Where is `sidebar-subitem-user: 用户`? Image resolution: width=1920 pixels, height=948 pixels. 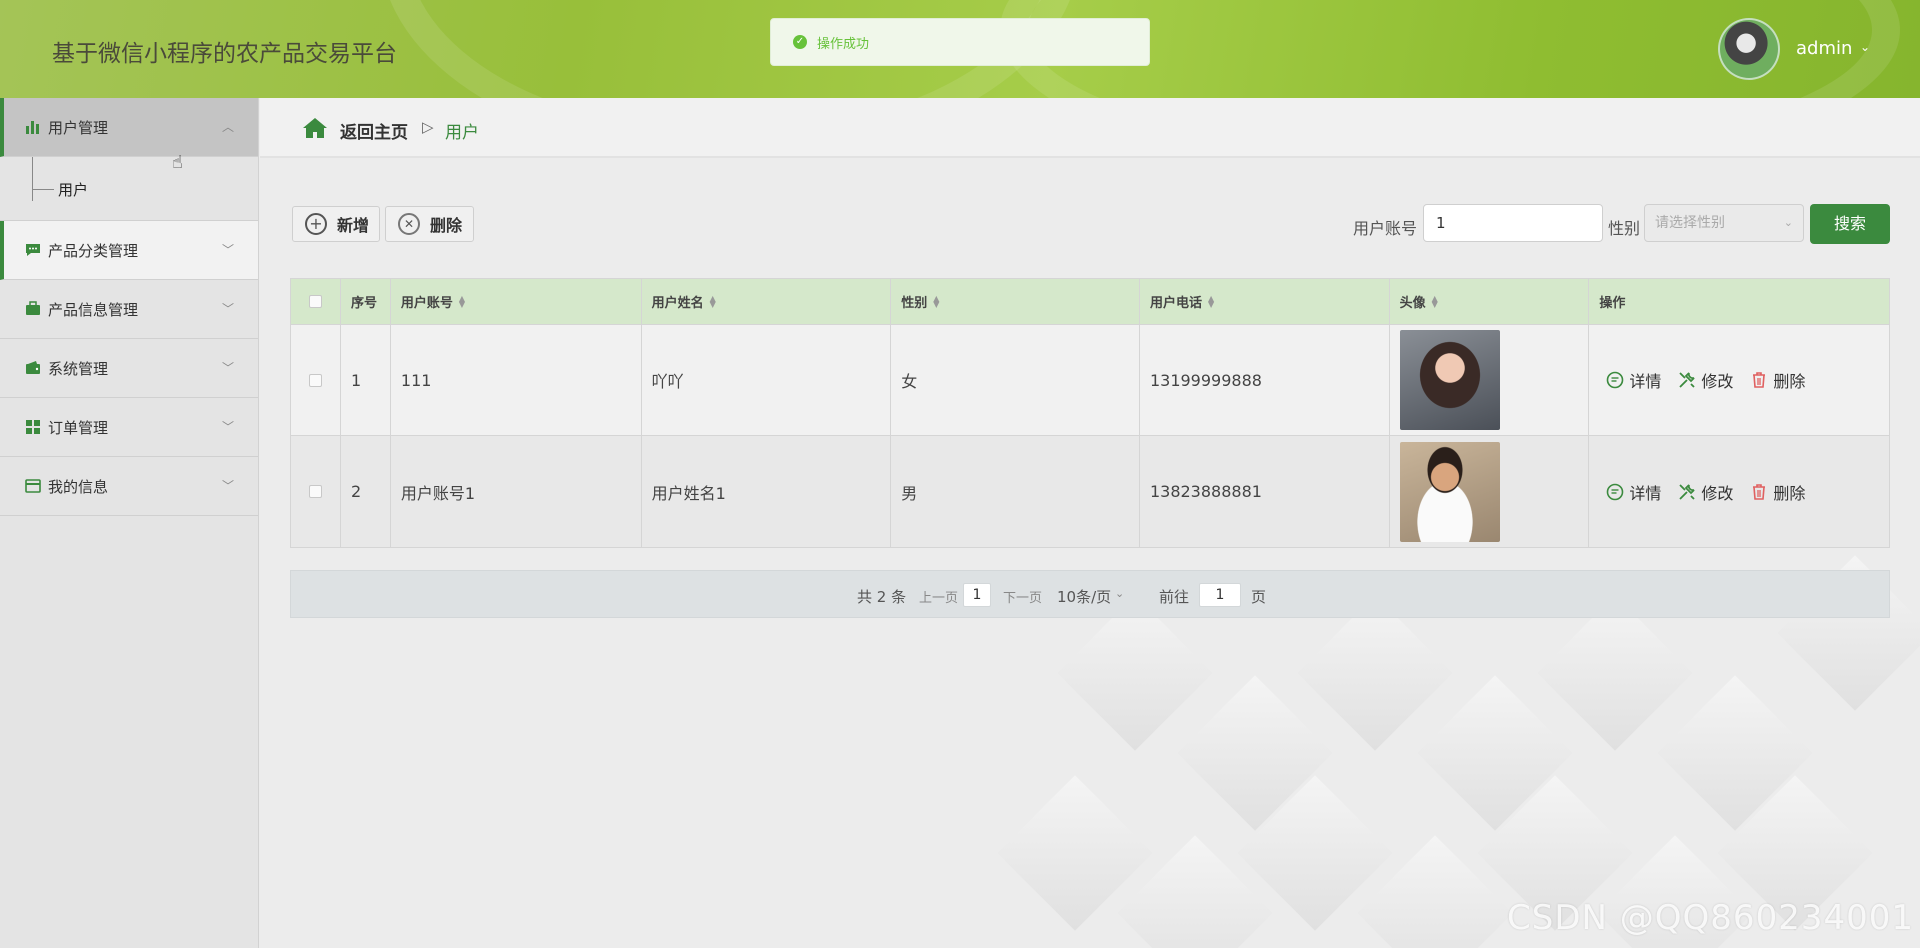
sidebar-subitem-user: 用户 is located at coordinates (73, 189).